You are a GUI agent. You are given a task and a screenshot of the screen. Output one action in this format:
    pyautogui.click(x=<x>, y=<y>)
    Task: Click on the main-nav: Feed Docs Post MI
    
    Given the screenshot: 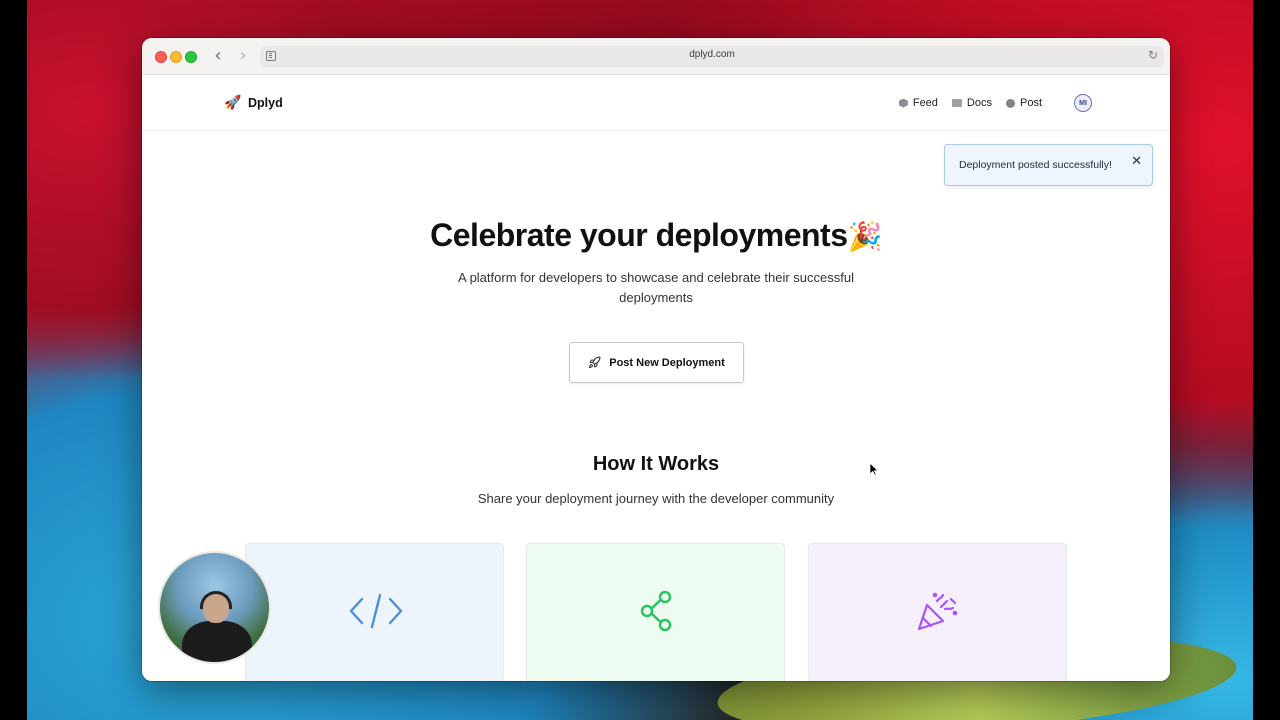 What is the action you would take?
    pyautogui.click(x=995, y=103)
    